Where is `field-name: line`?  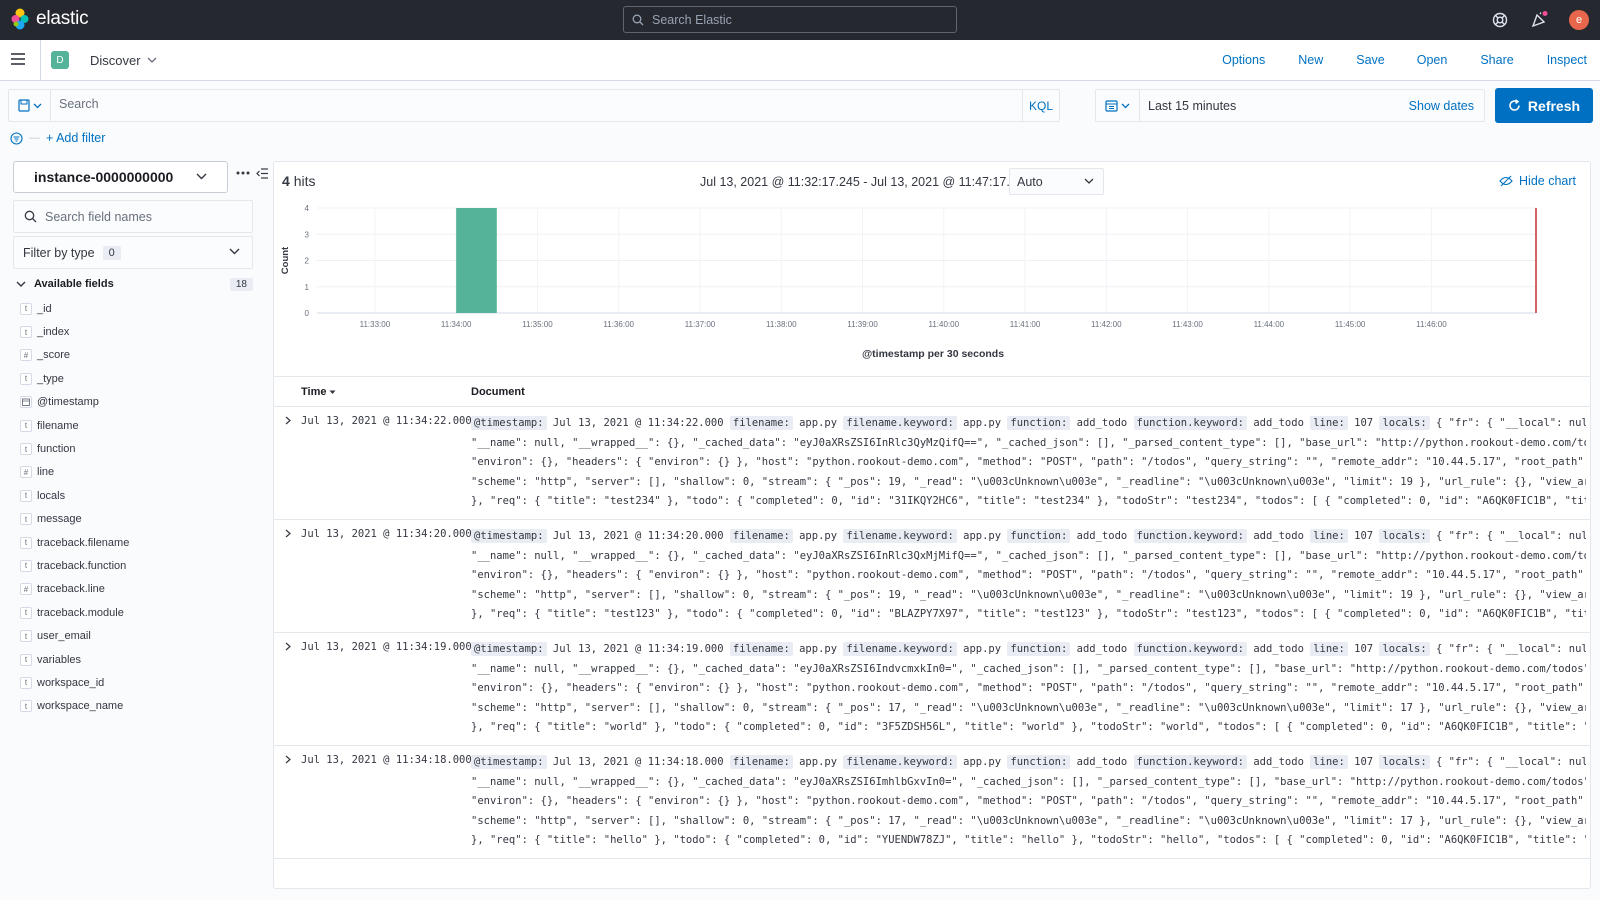 field-name: line is located at coordinates (46, 472).